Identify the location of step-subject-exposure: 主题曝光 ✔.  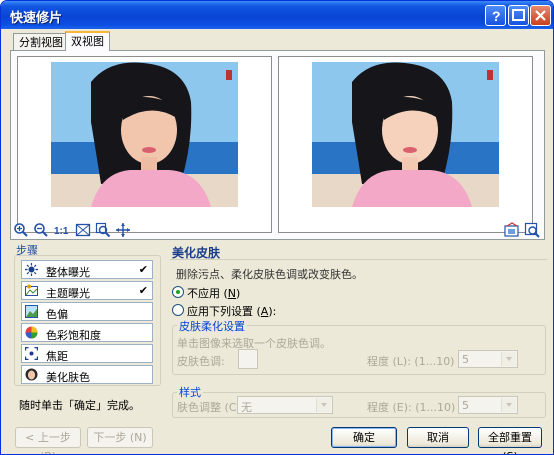
(87, 290).